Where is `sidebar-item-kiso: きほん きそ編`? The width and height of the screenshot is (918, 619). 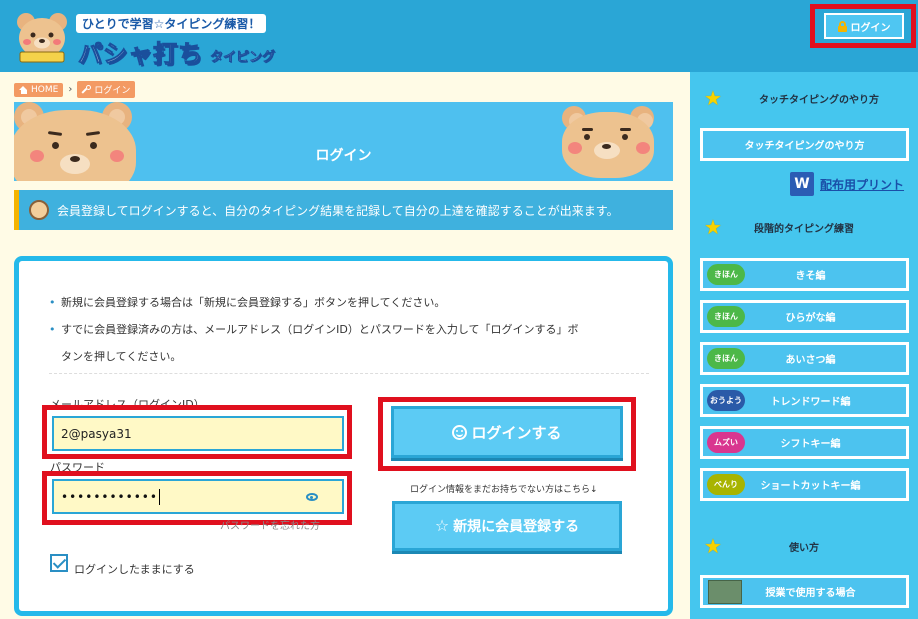 sidebar-item-kiso: きほん きそ編 is located at coordinates (804, 274).